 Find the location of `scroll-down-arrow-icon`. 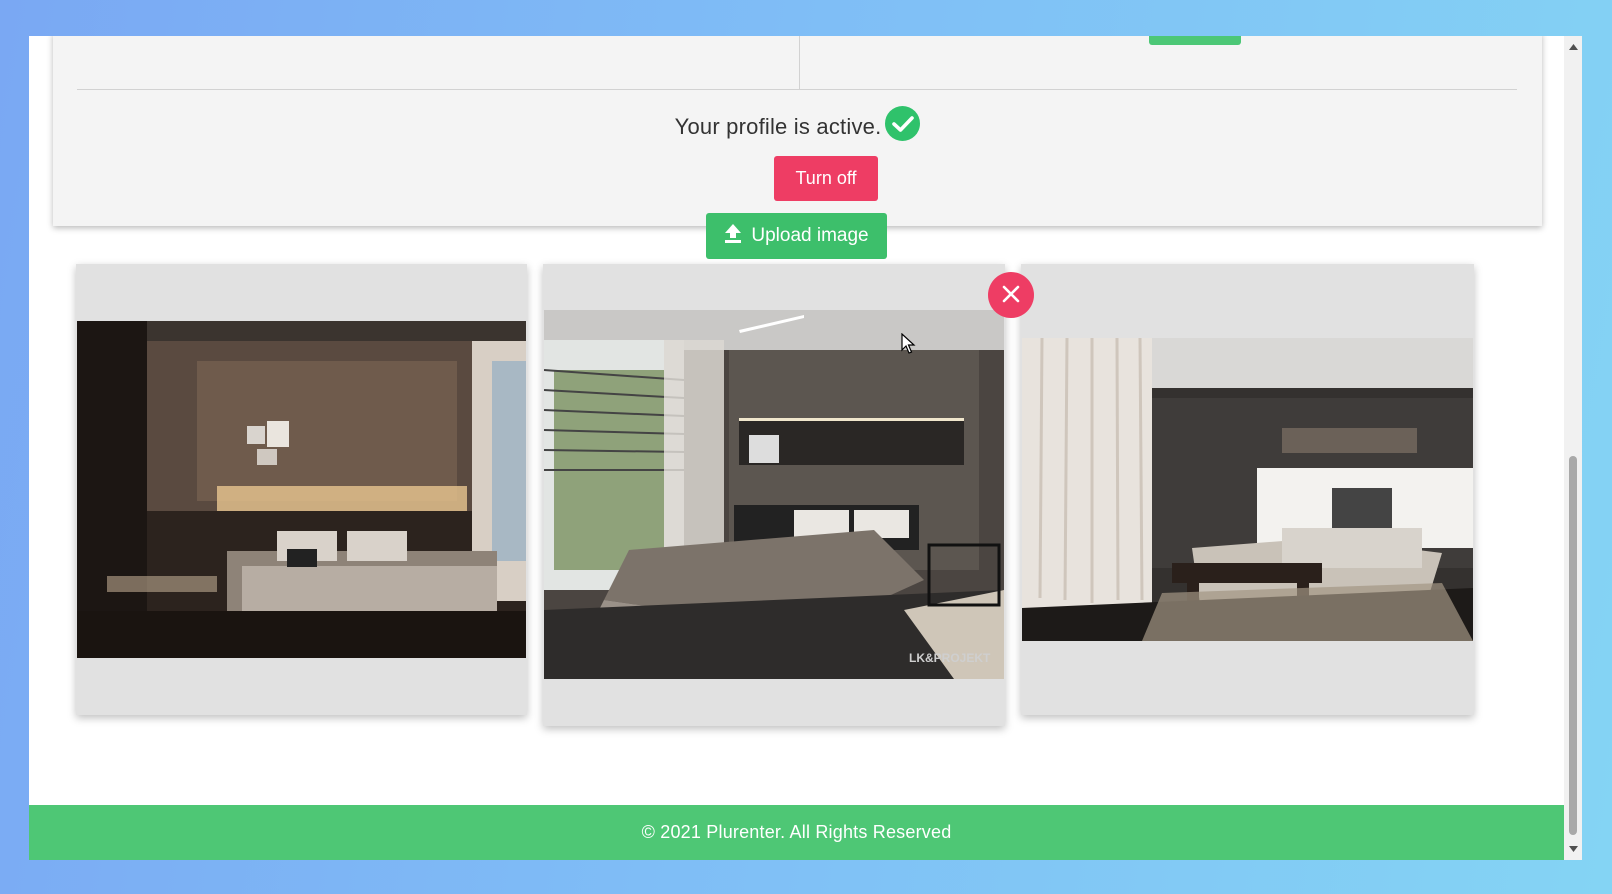

scroll-down-arrow-icon is located at coordinates (1573, 849).